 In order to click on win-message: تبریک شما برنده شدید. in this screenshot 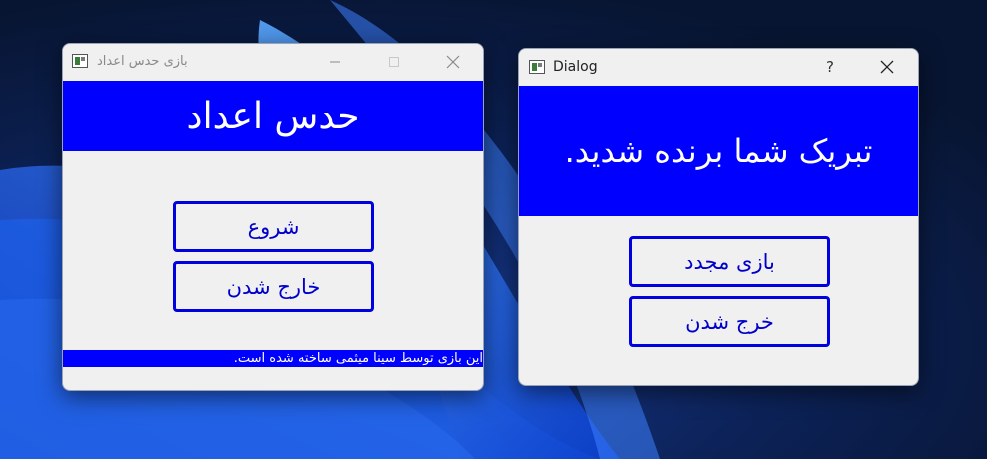, I will do `click(718, 151)`.